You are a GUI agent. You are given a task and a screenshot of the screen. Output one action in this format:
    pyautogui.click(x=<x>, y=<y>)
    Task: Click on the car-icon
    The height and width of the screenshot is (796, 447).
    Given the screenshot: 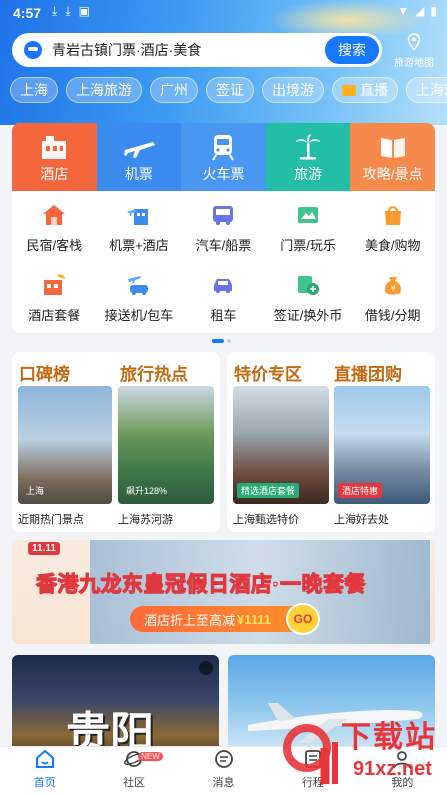 What is the action you would take?
    pyautogui.click(x=223, y=286)
    